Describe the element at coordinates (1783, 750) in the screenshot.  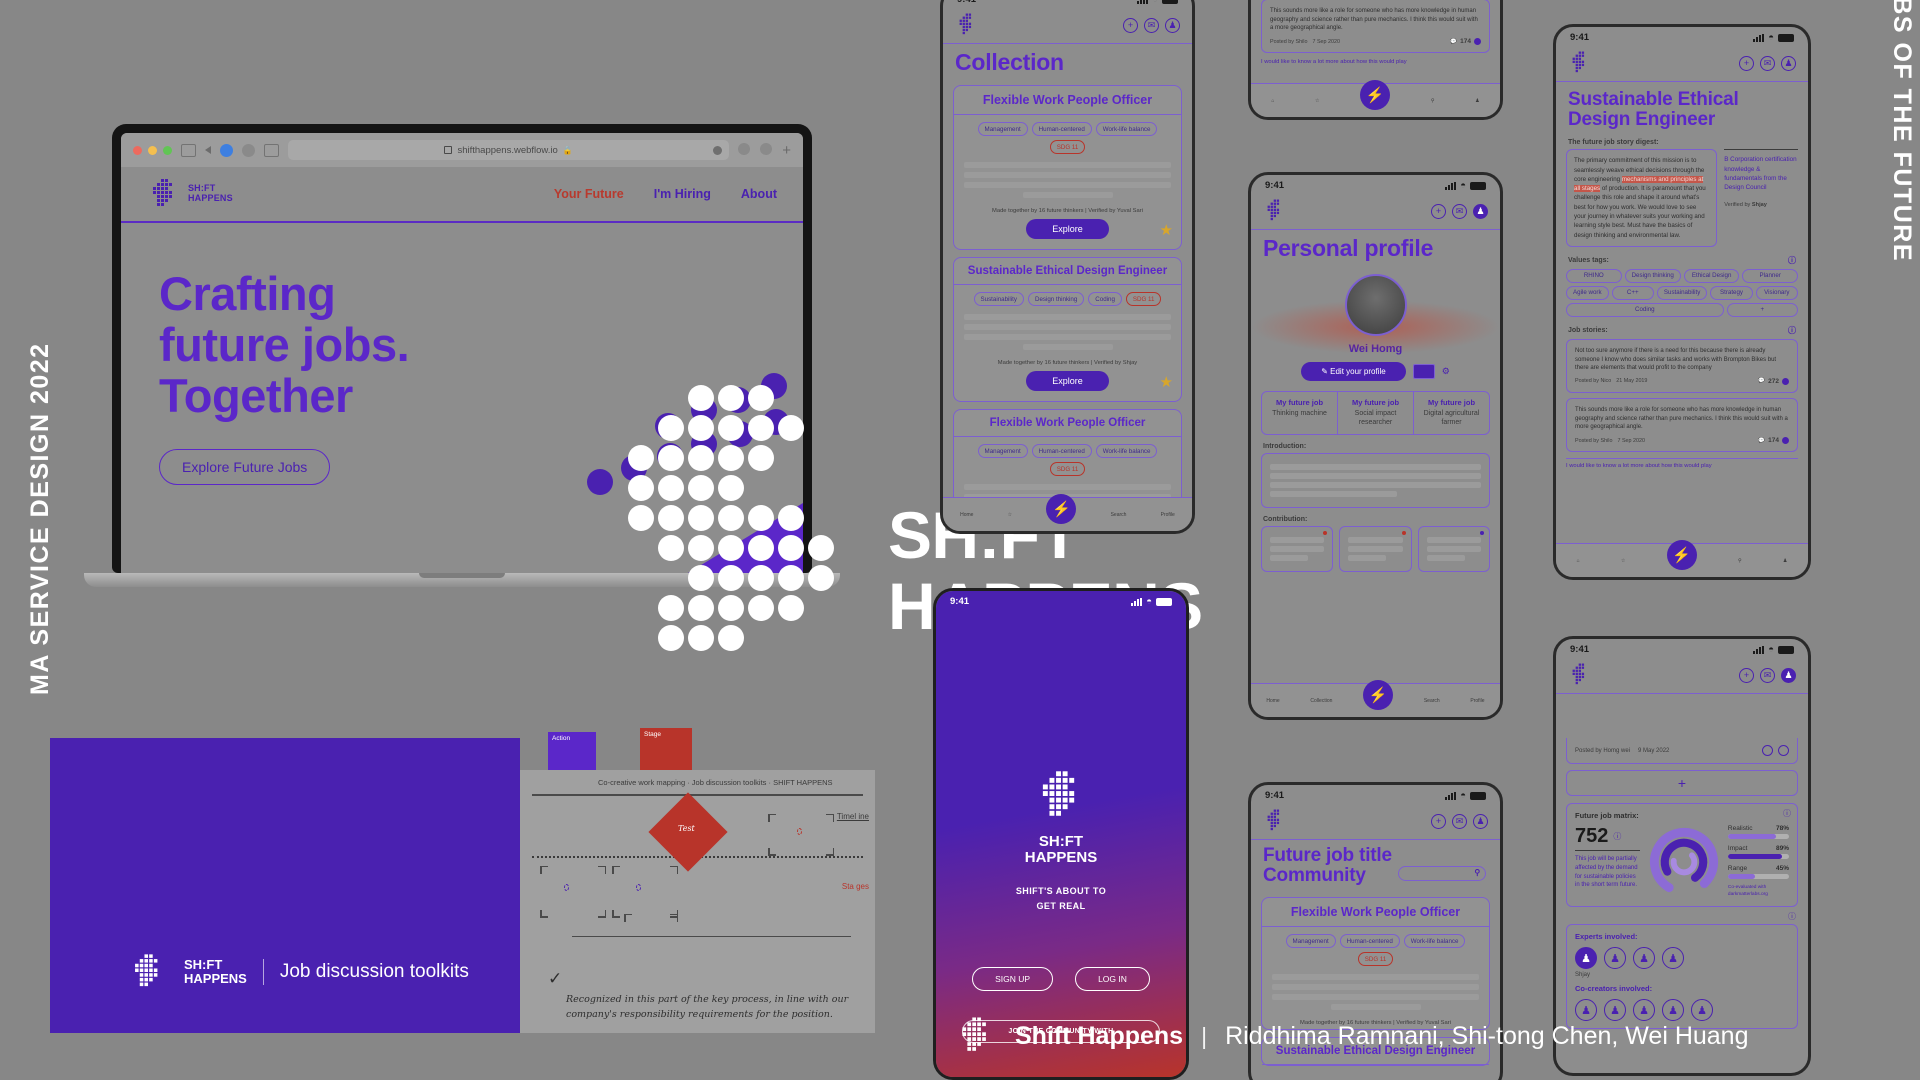
I see `like-icon` at that location.